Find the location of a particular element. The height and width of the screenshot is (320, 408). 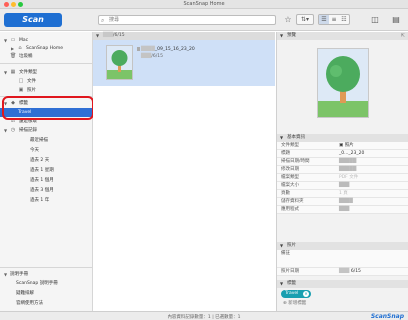

group-date: /6/15 is located at coordinates (119, 35).